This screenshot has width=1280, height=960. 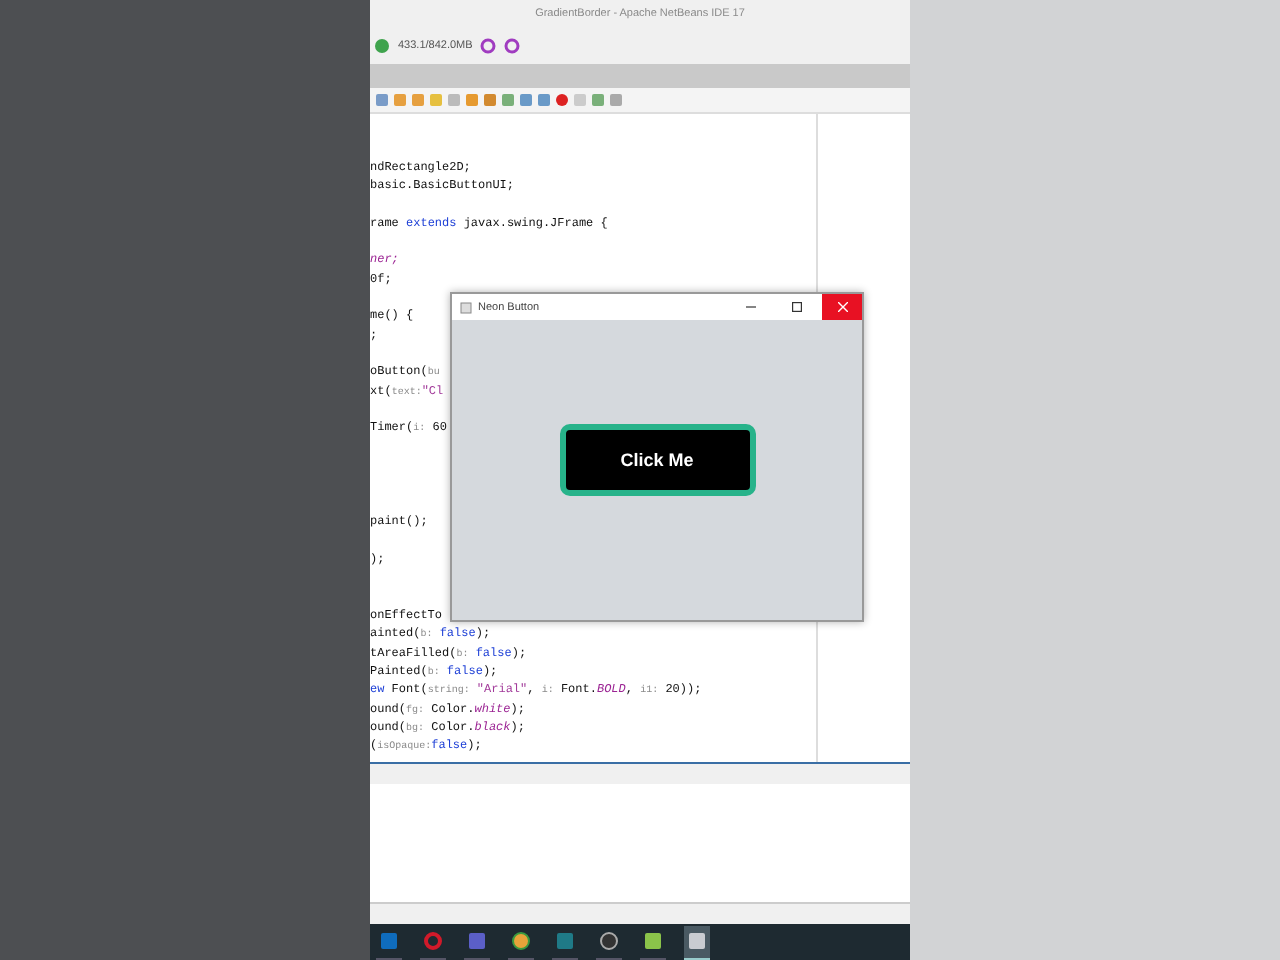 What do you see at coordinates (565, 941) in the screenshot?
I see `panel-icon` at bounding box center [565, 941].